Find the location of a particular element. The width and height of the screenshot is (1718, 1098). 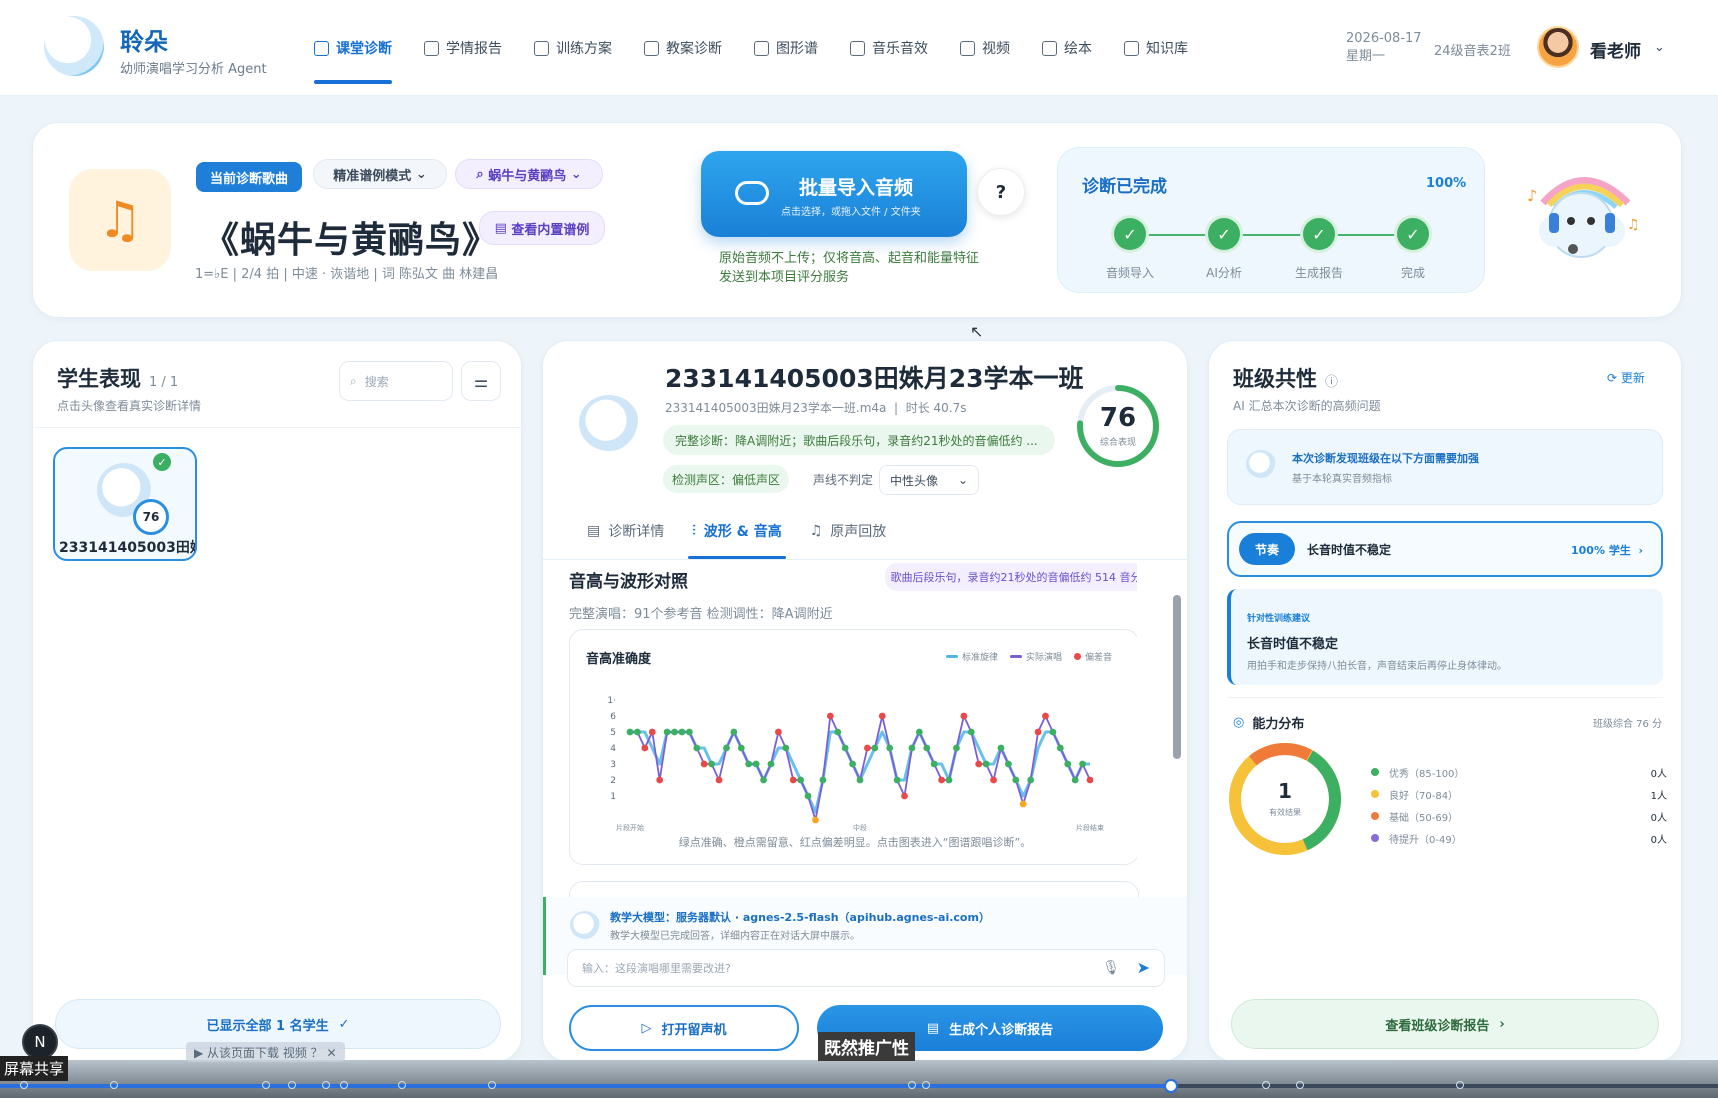

play-icon: ▷ is located at coordinates (646, 1028).